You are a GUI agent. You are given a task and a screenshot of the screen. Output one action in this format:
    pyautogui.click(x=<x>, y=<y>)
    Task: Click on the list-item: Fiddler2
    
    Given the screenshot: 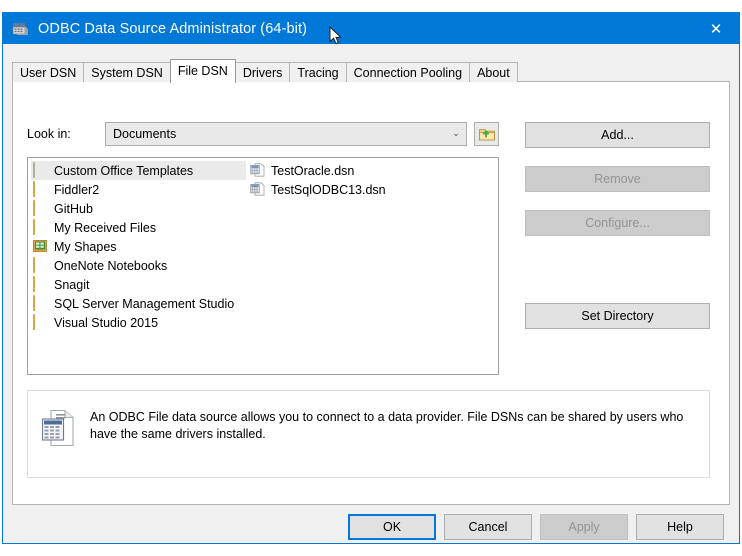 What is the action you would take?
    pyautogui.click(x=138, y=189)
    